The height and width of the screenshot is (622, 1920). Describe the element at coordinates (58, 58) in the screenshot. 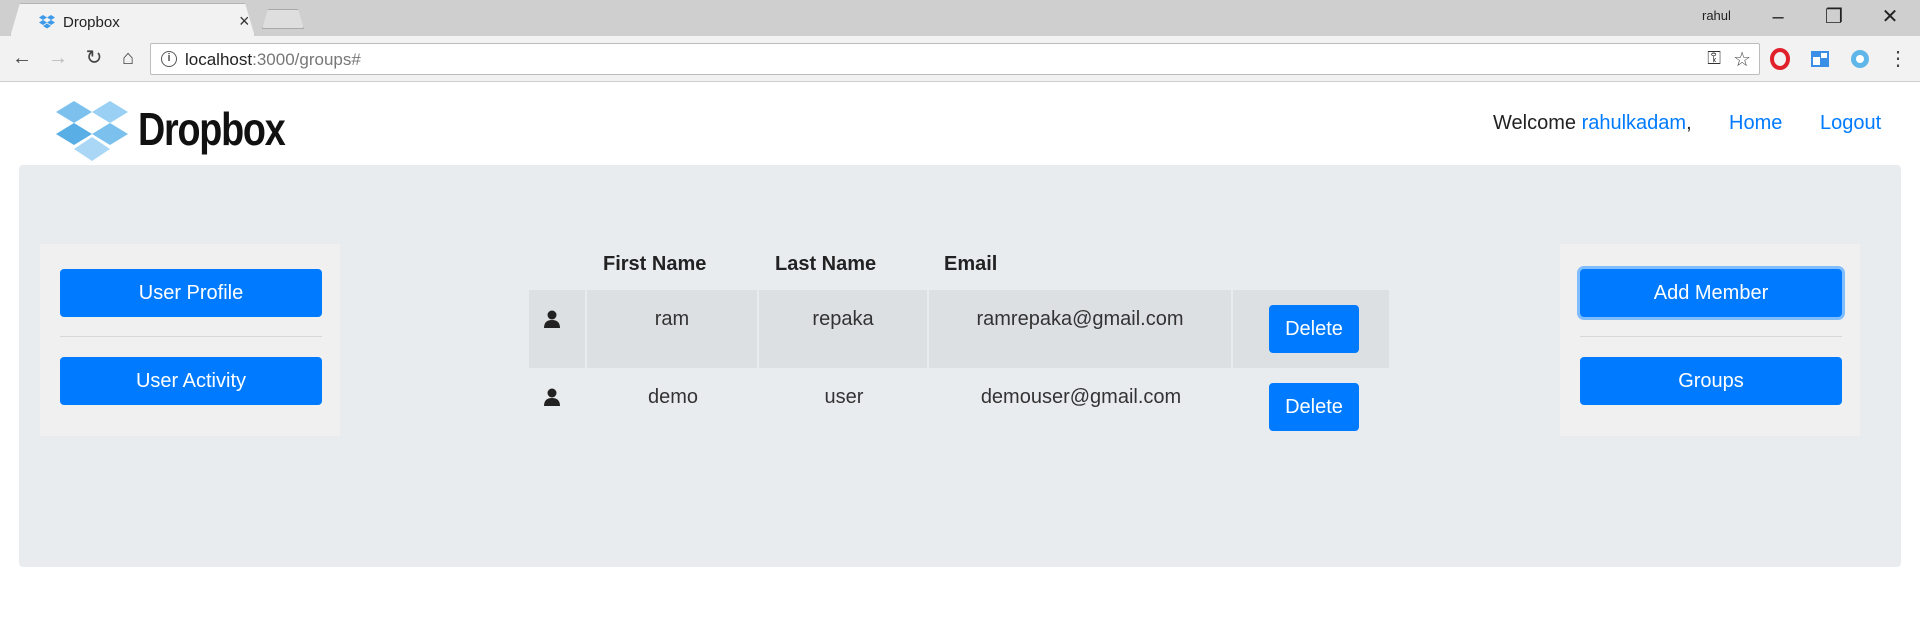

I see `forward-icon: →` at that location.